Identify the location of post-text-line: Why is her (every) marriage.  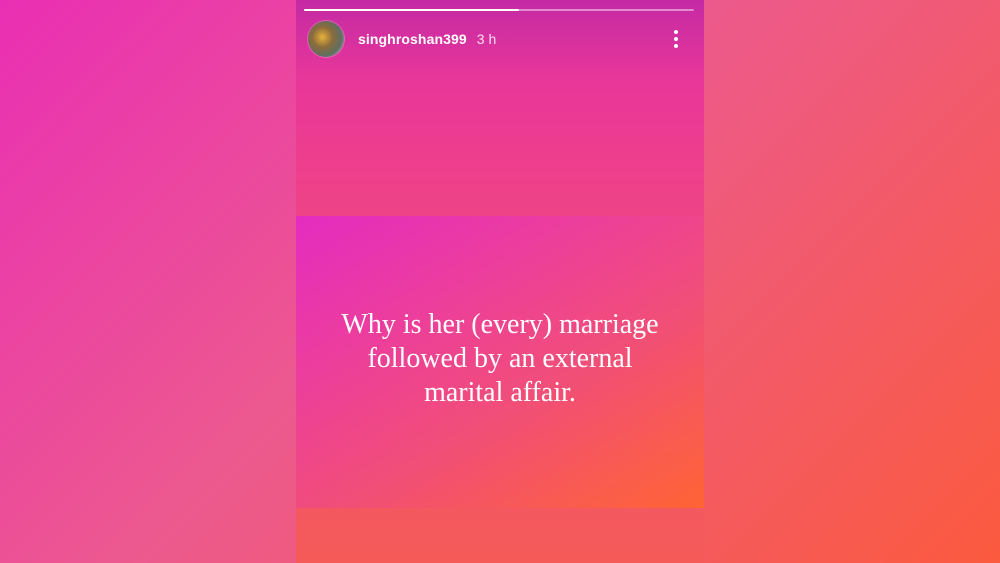
(500, 324).